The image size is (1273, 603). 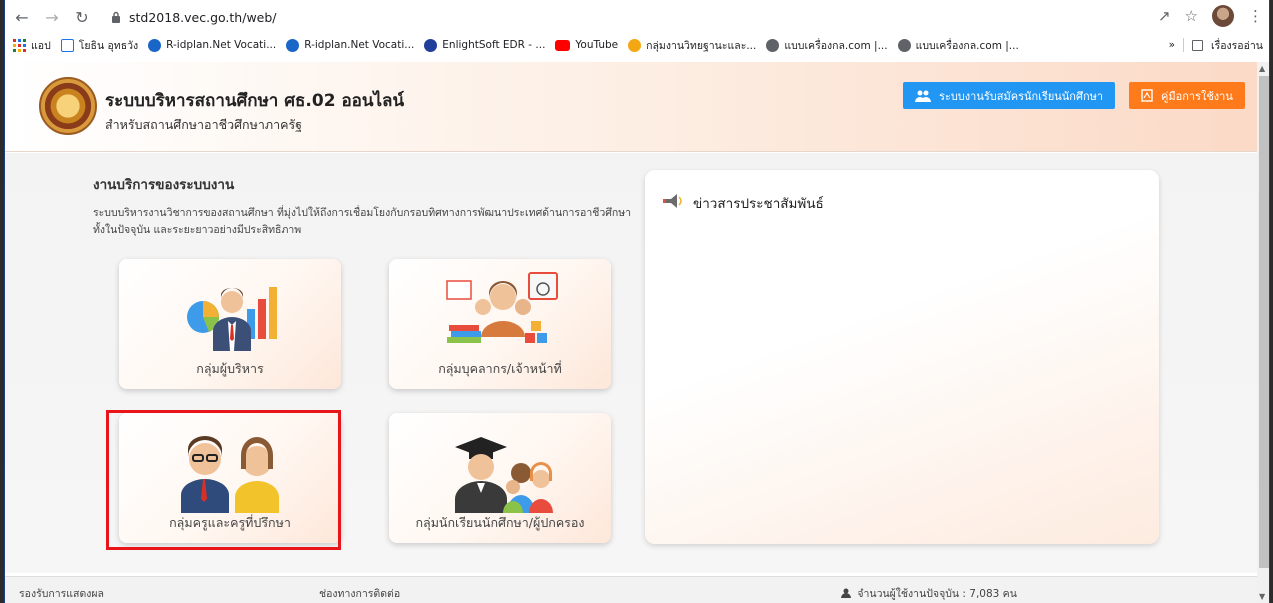 I want to click on card-label: กลุ่มนักเรียนนักศึกษา/ผู้ปกครอง, so click(x=500, y=522).